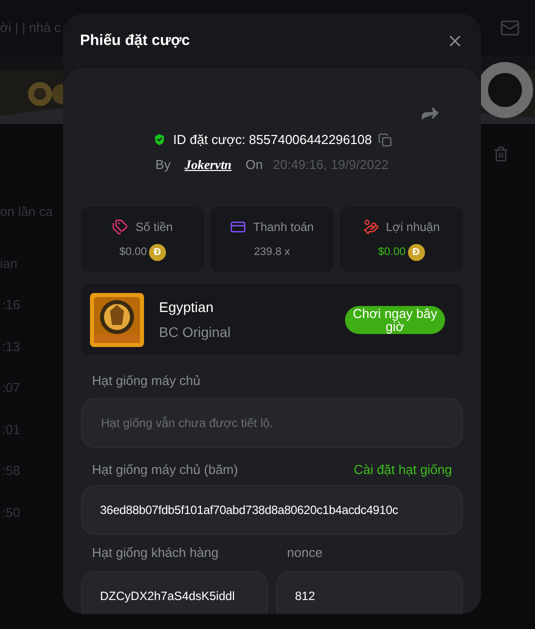  I want to click on stat-label: Thanh toán, so click(283, 227).